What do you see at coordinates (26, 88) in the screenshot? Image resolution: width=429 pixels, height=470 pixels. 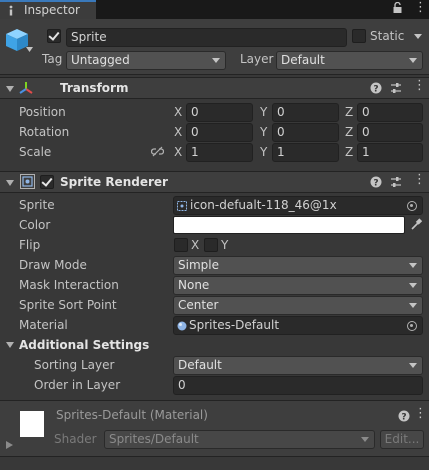 I see `transform-icon` at bounding box center [26, 88].